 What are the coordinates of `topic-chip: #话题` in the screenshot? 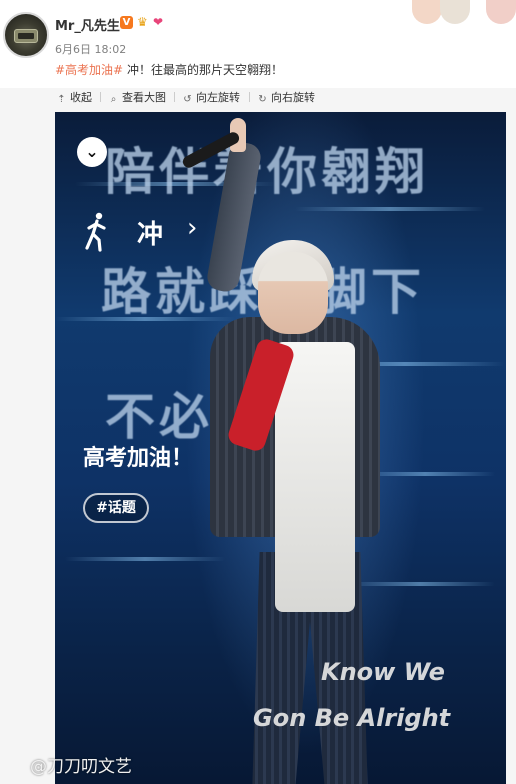 It's located at (116, 508).